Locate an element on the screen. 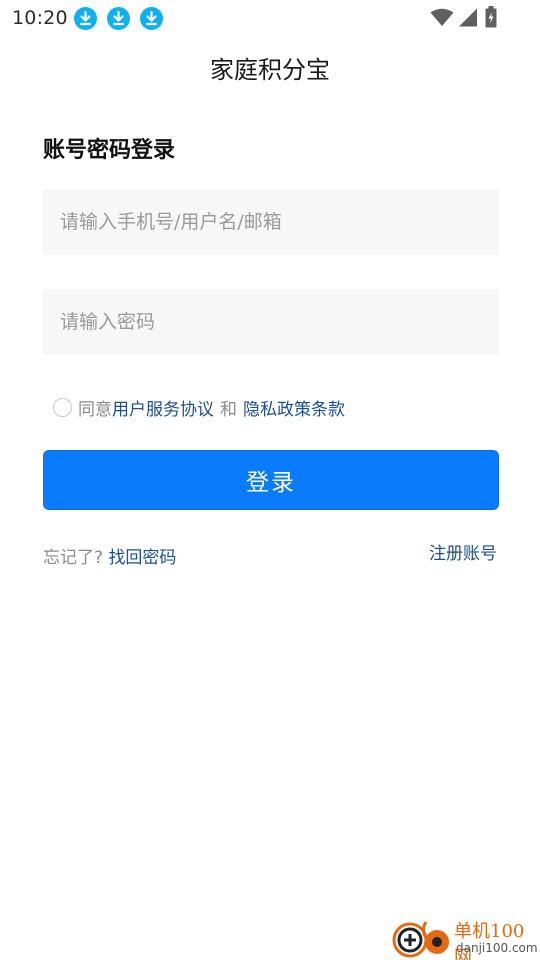 The width and height of the screenshot is (540, 960). agree-checkbox is located at coordinates (62, 407).